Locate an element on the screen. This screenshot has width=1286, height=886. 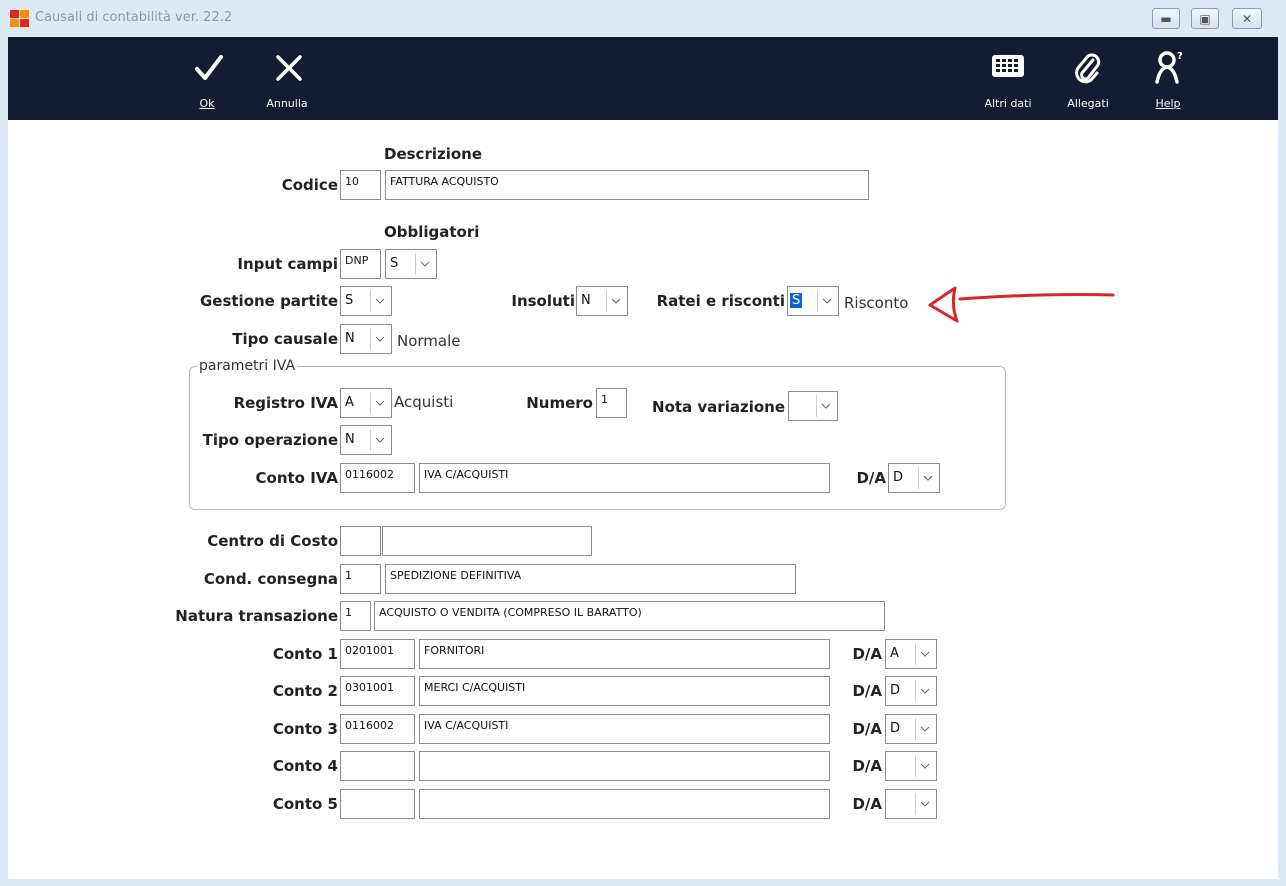
help-label: Help is located at coordinates (1168, 103).